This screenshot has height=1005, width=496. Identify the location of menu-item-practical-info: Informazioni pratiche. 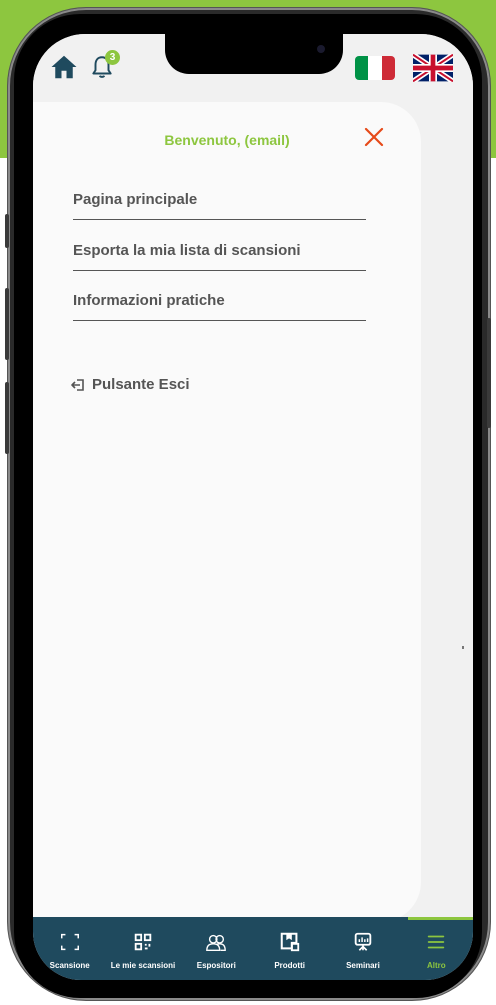
(219, 296).